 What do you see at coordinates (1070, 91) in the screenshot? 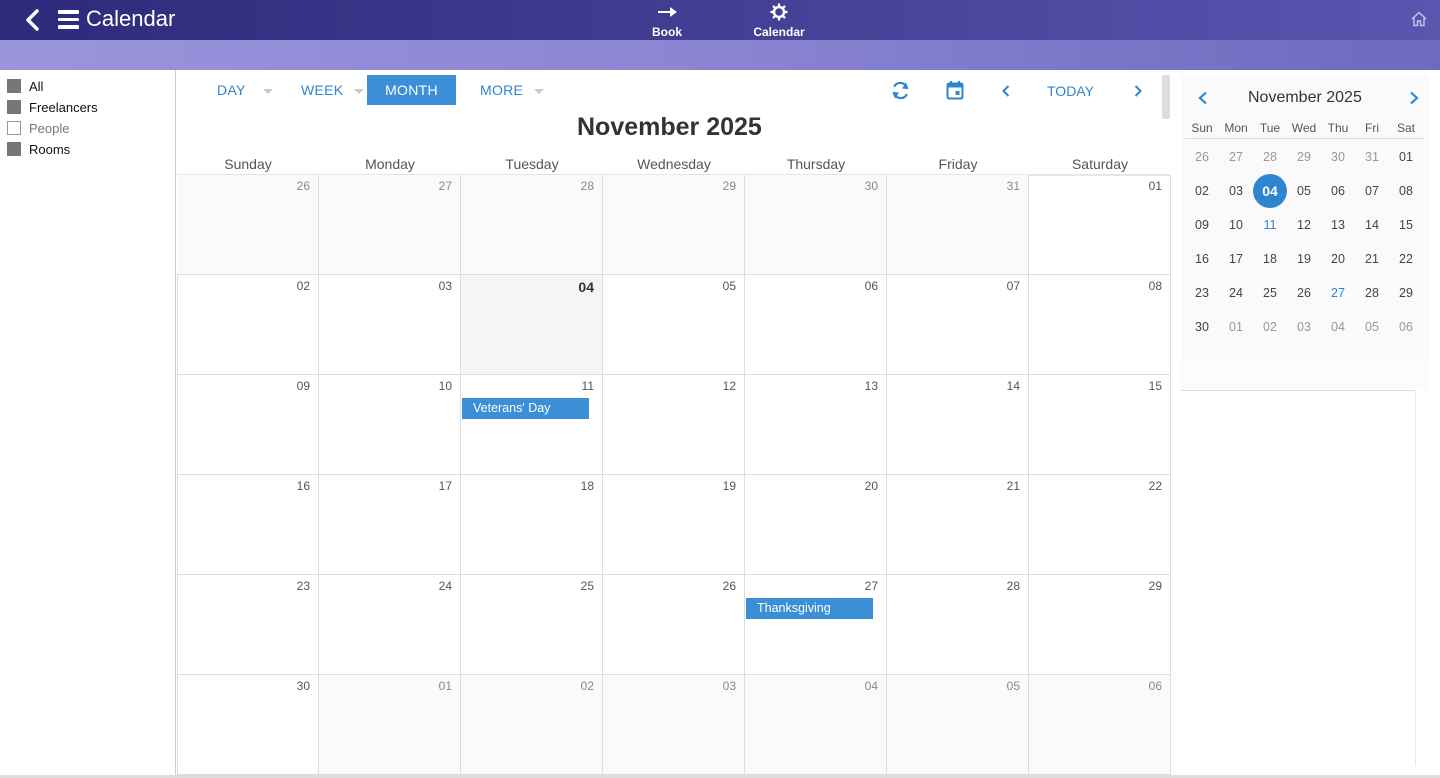
I see `today-button: TODAY` at bounding box center [1070, 91].